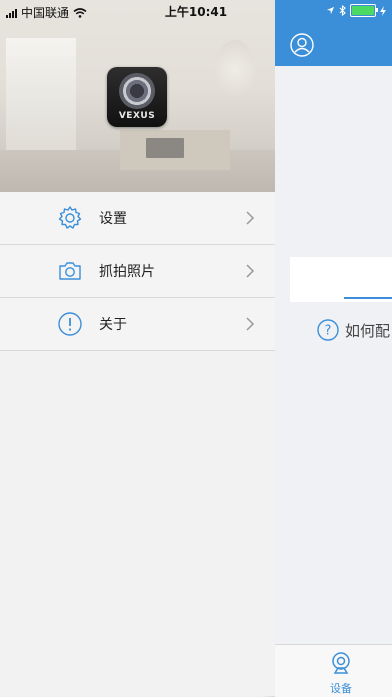 The height and width of the screenshot is (697, 392). What do you see at coordinates (137, 218) in the screenshot?
I see `menu-item-settings: 设置` at bounding box center [137, 218].